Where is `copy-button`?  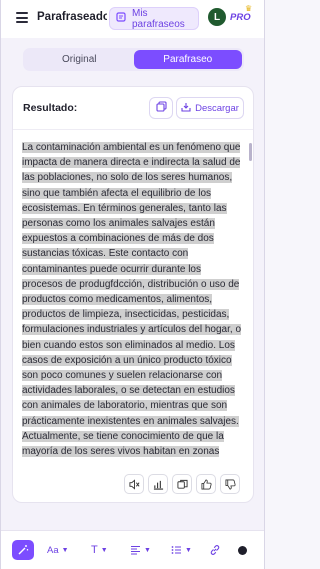
copy-button is located at coordinates (161, 108).